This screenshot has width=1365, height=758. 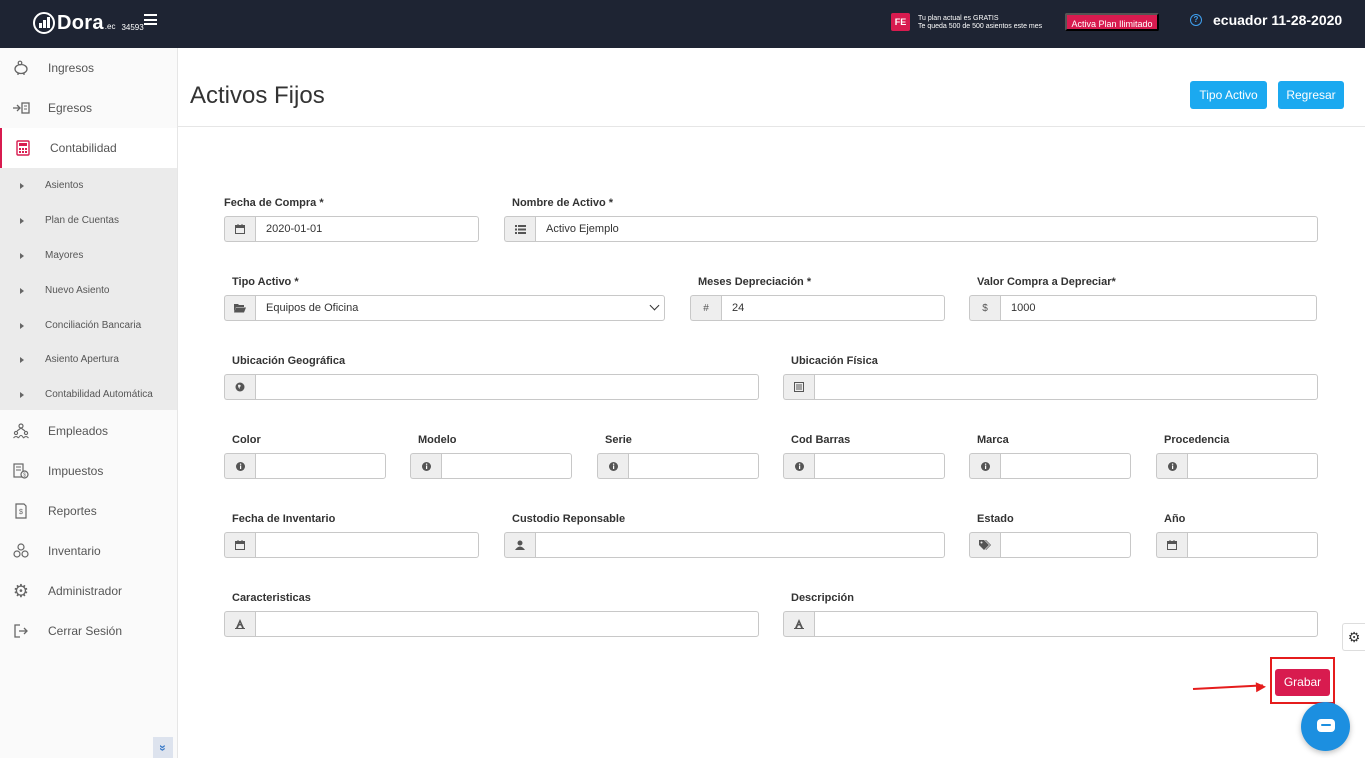 I want to click on submenu-item-nuevo-asiento: Nuevo Asiento, so click(x=88, y=290).